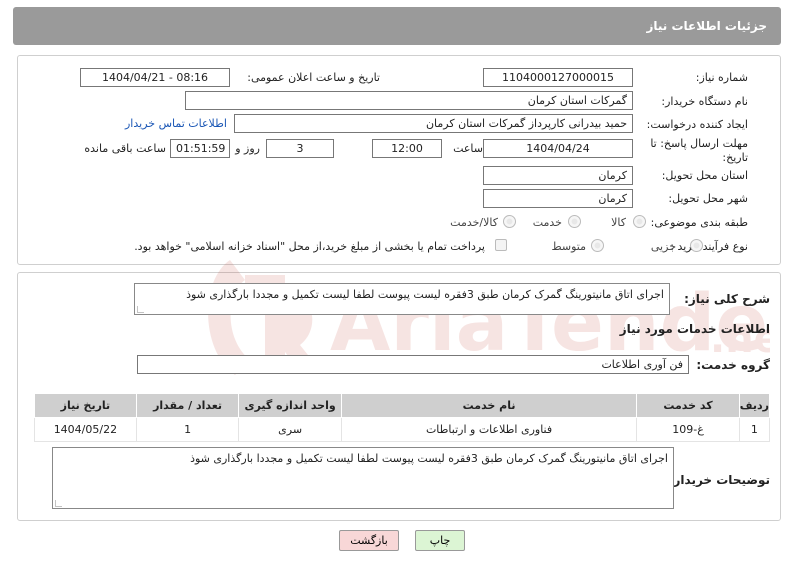 This screenshot has height=566, width=788. What do you see at coordinates (413, 364) in the screenshot?
I see `service-group-field: فن آوری اطلاعات` at bounding box center [413, 364].